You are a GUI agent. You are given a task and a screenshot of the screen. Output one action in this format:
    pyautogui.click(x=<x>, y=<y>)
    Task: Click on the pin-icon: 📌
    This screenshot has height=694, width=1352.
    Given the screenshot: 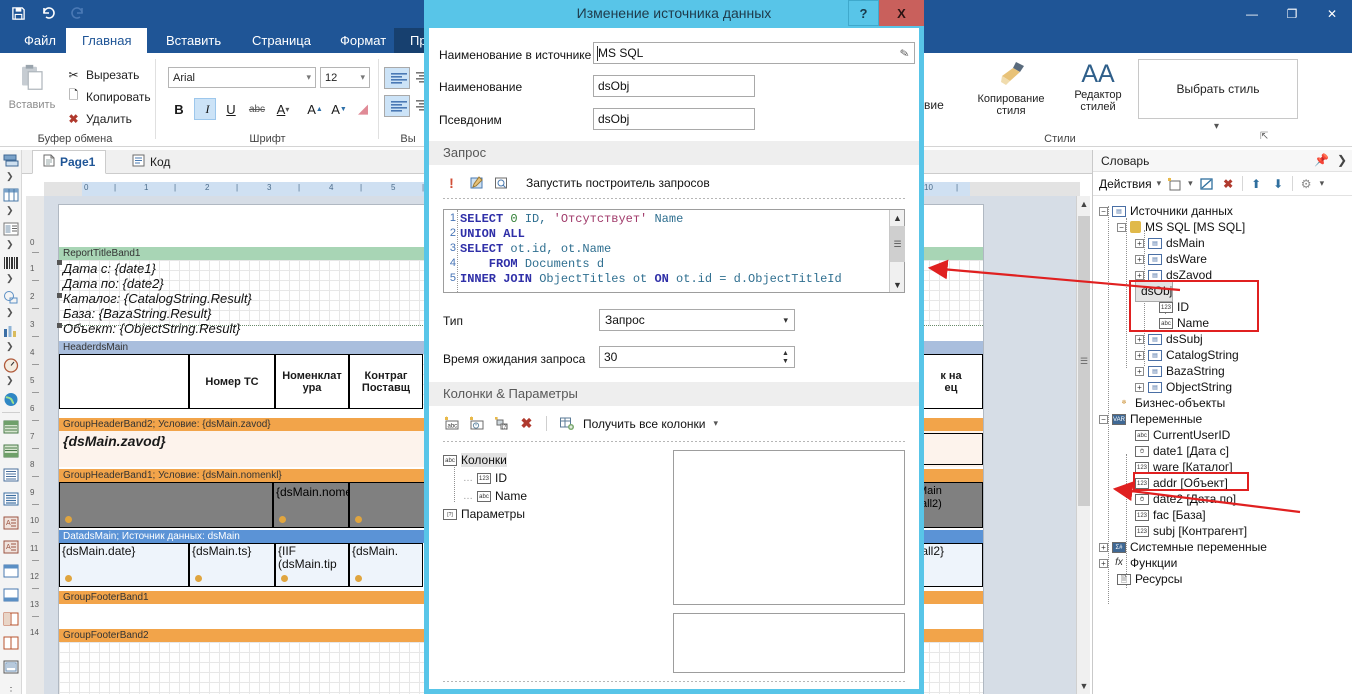 What is the action you would take?
    pyautogui.click(x=1321, y=160)
    